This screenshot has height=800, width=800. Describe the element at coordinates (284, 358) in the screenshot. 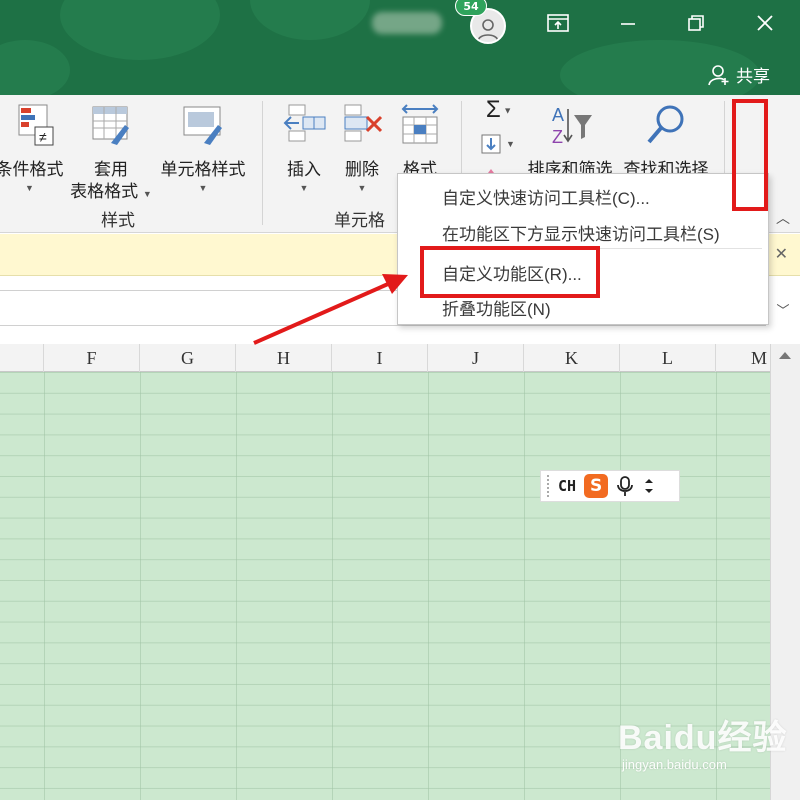

I see `column-header-h: H` at that location.